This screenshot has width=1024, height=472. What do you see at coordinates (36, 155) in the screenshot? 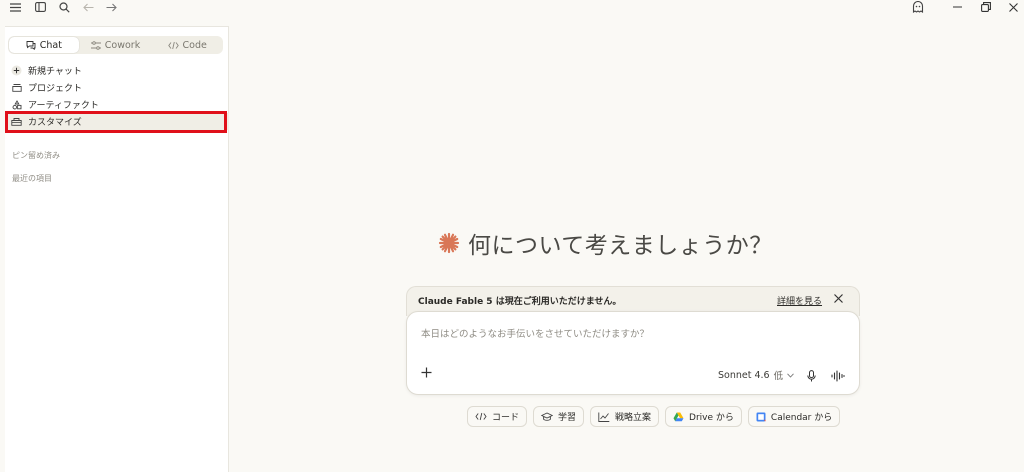
I see `pinned-section-label: ピン留め済み` at bounding box center [36, 155].